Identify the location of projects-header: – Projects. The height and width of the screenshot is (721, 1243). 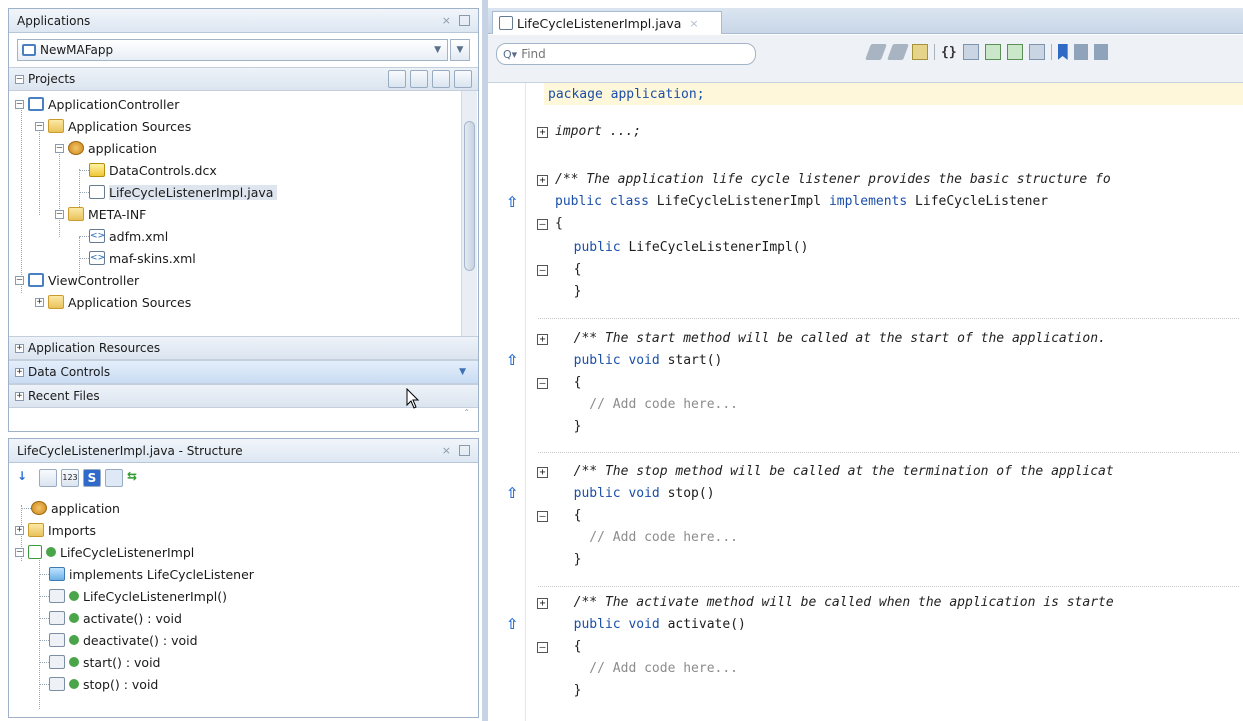
(243, 79).